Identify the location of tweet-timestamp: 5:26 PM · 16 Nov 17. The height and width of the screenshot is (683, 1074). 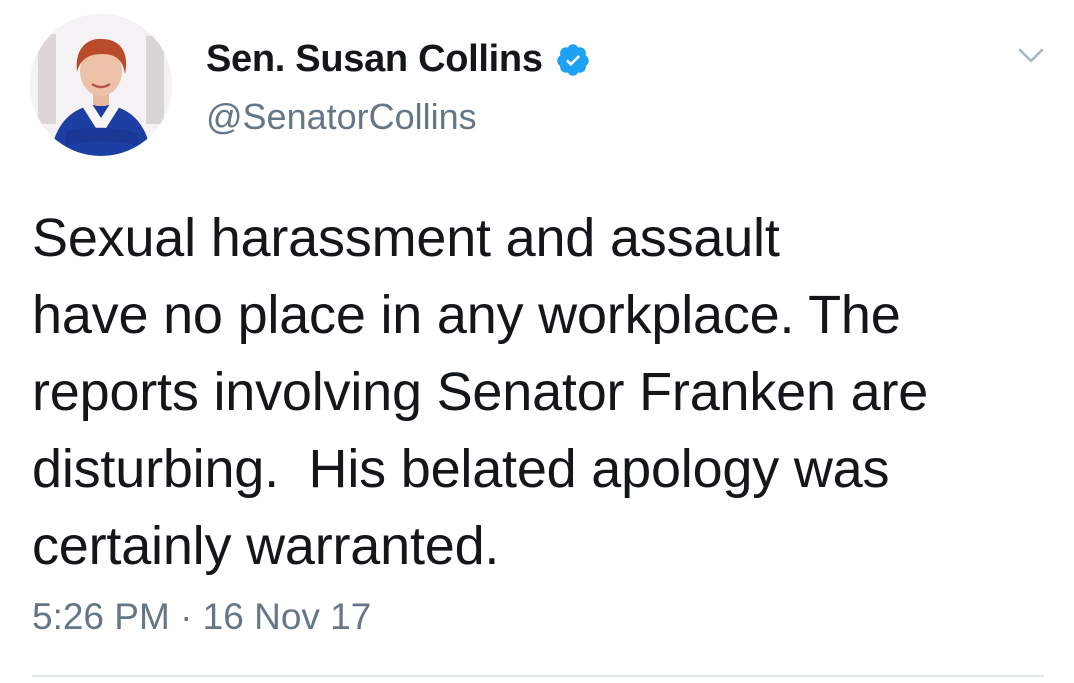
(201, 617).